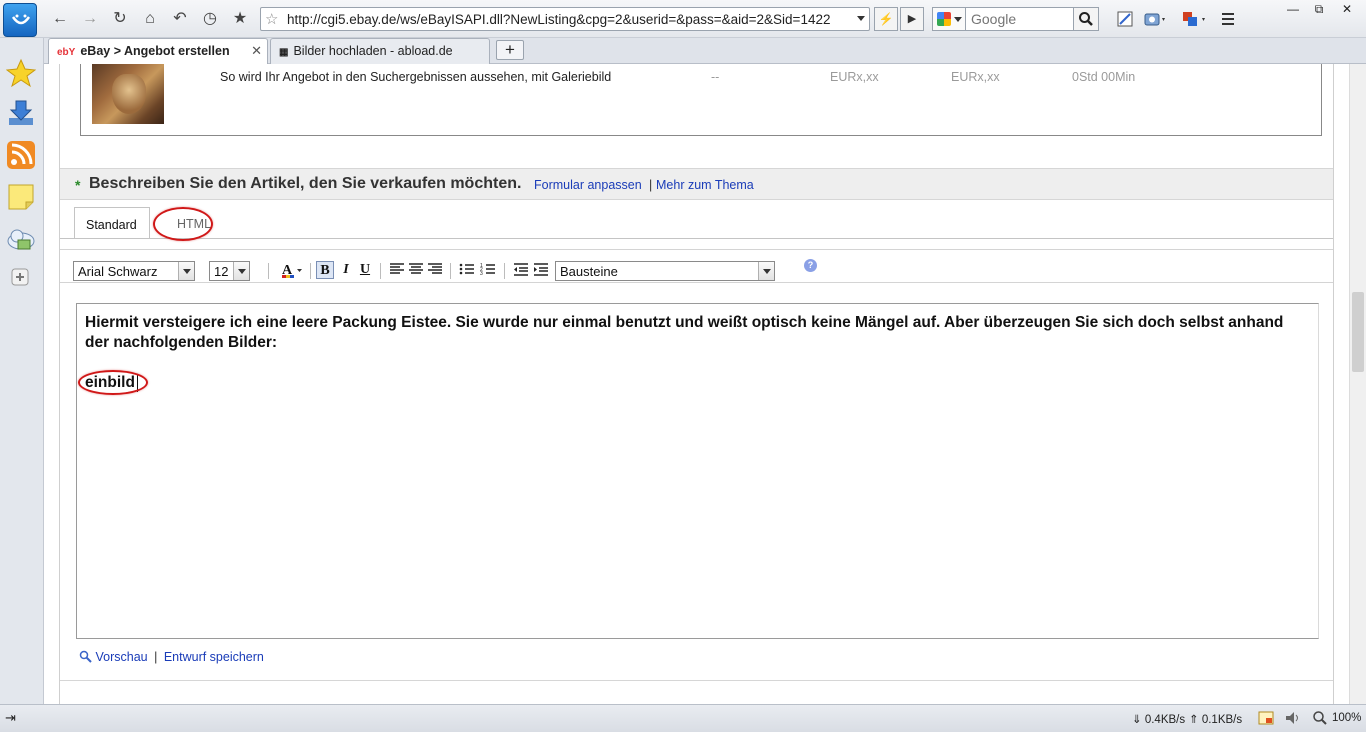 The image size is (1366, 732). Describe the element at coordinates (1266, 719) in the screenshot. I see `popup-blocker-icon` at that location.